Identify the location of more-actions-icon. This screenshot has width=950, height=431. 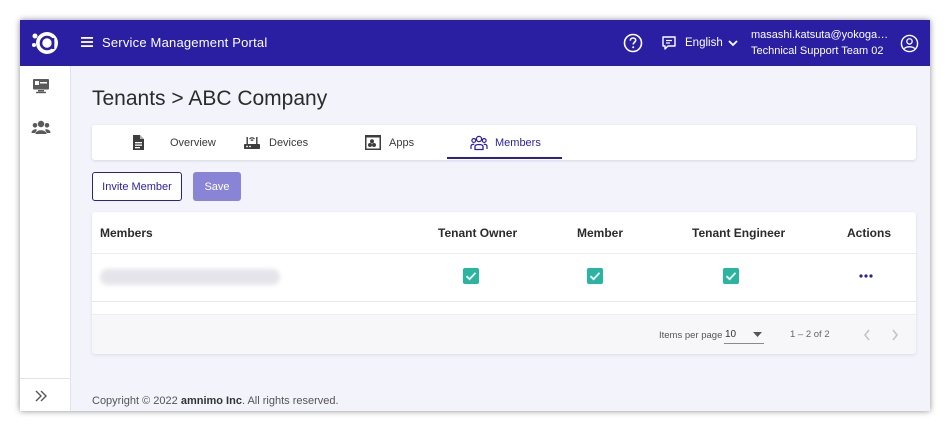
(866, 276).